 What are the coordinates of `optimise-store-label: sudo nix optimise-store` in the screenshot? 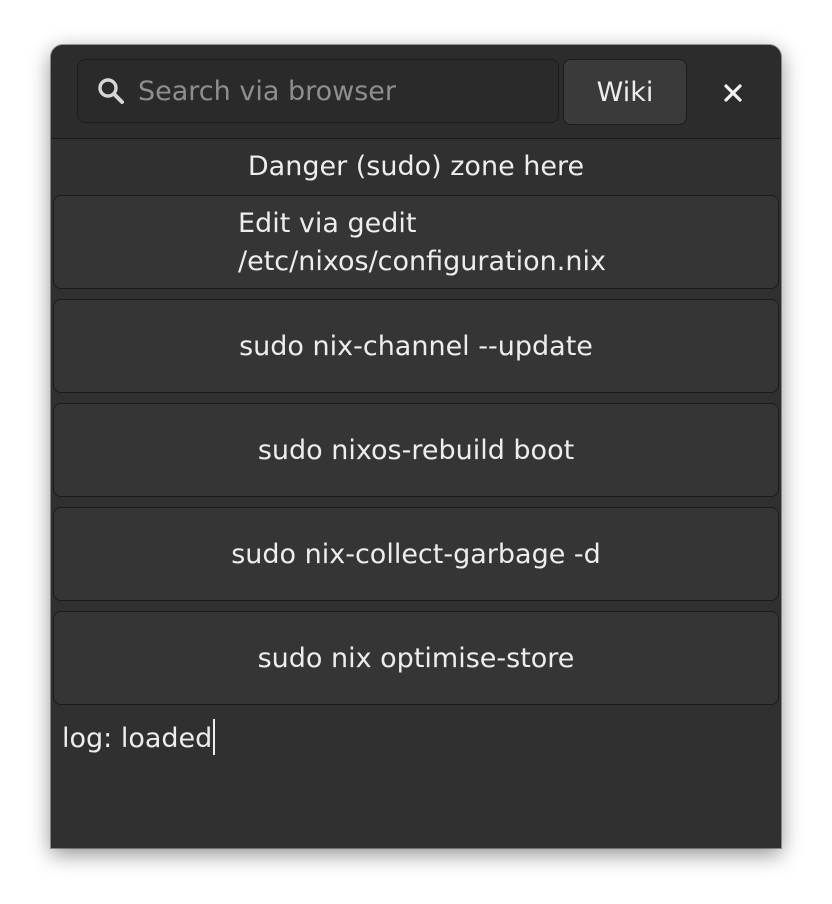 It's located at (416, 658).